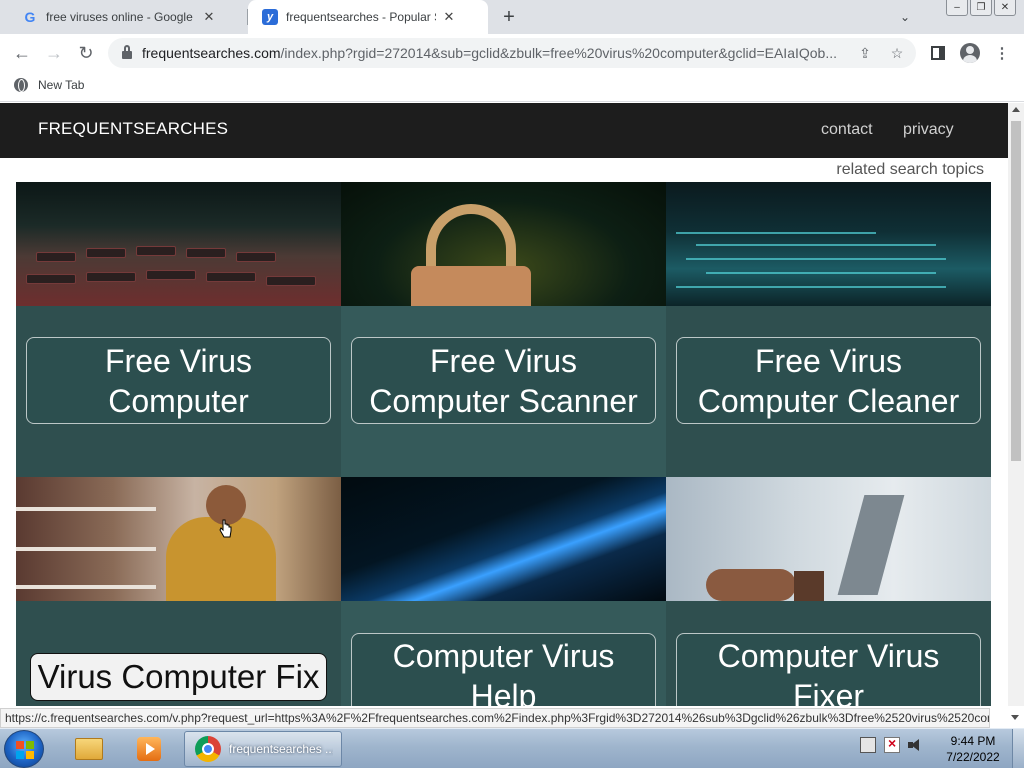 The image size is (1024, 768). What do you see at coordinates (928, 130) in the screenshot?
I see `nav-privacy: privacy` at bounding box center [928, 130].